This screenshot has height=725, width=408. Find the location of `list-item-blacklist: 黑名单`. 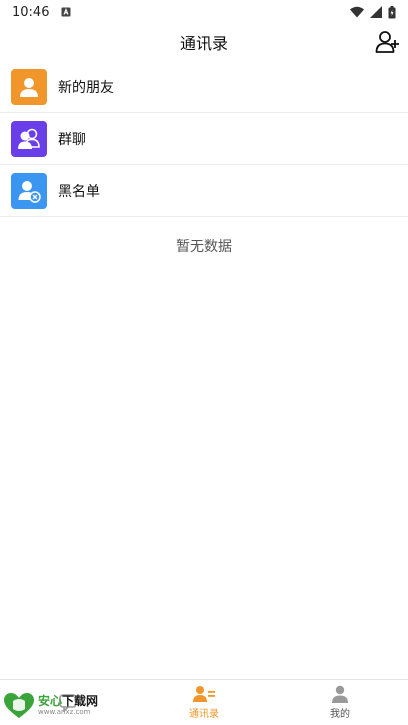

list-item-blacklist: 黑名单 is located at coordinates (204, 191).